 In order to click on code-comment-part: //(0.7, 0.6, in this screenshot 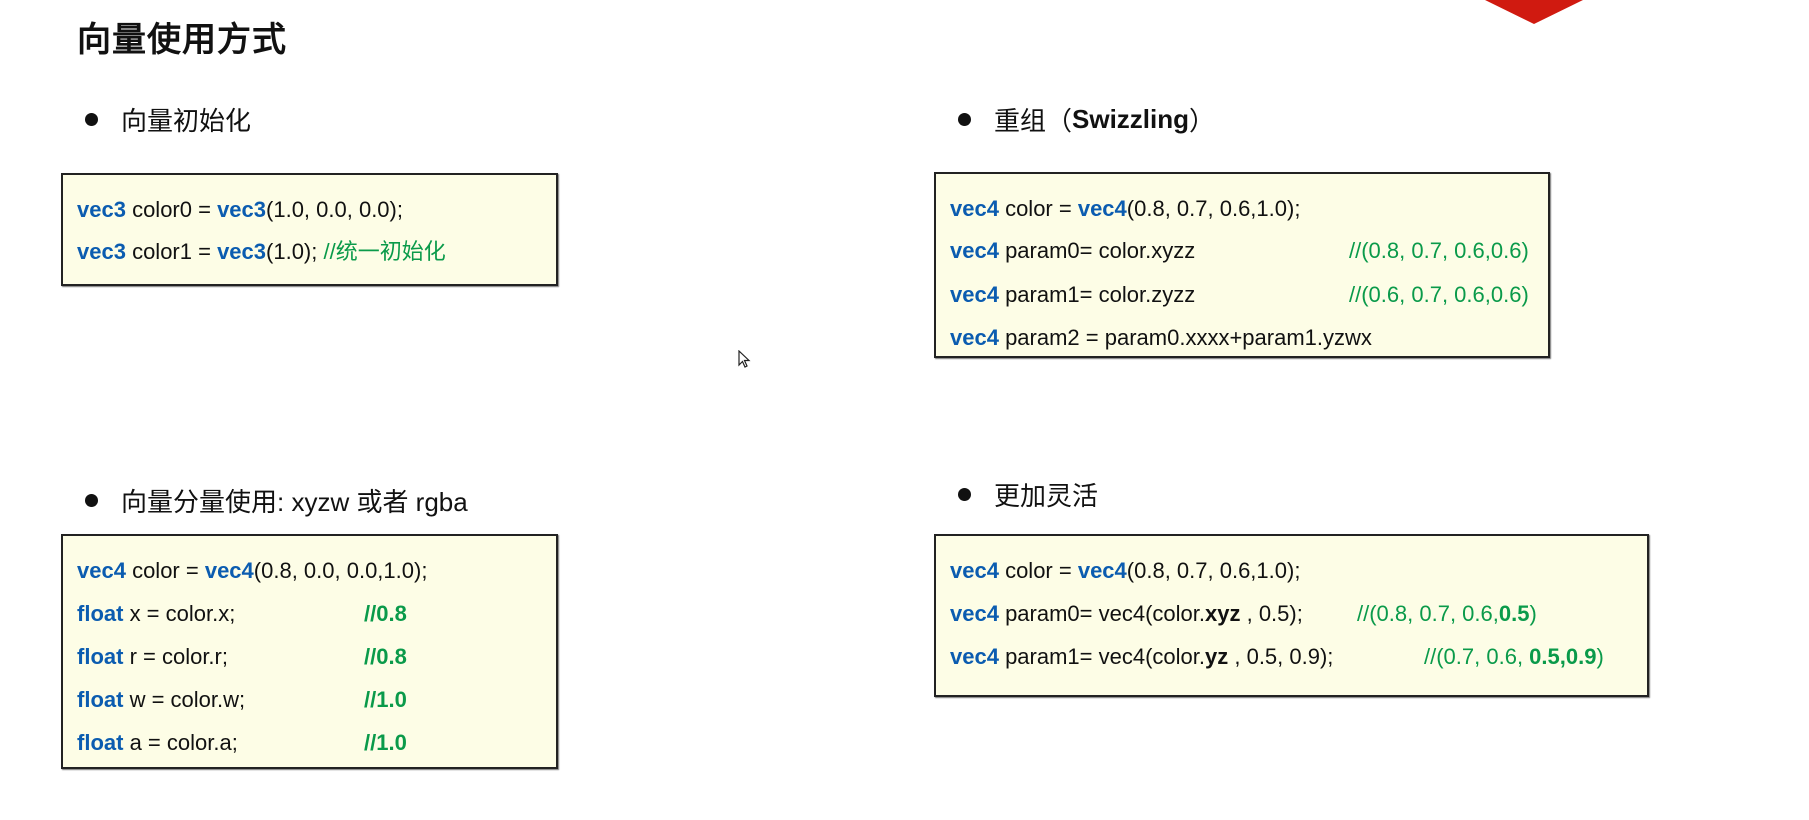, I will do `click(1477, 656)`.